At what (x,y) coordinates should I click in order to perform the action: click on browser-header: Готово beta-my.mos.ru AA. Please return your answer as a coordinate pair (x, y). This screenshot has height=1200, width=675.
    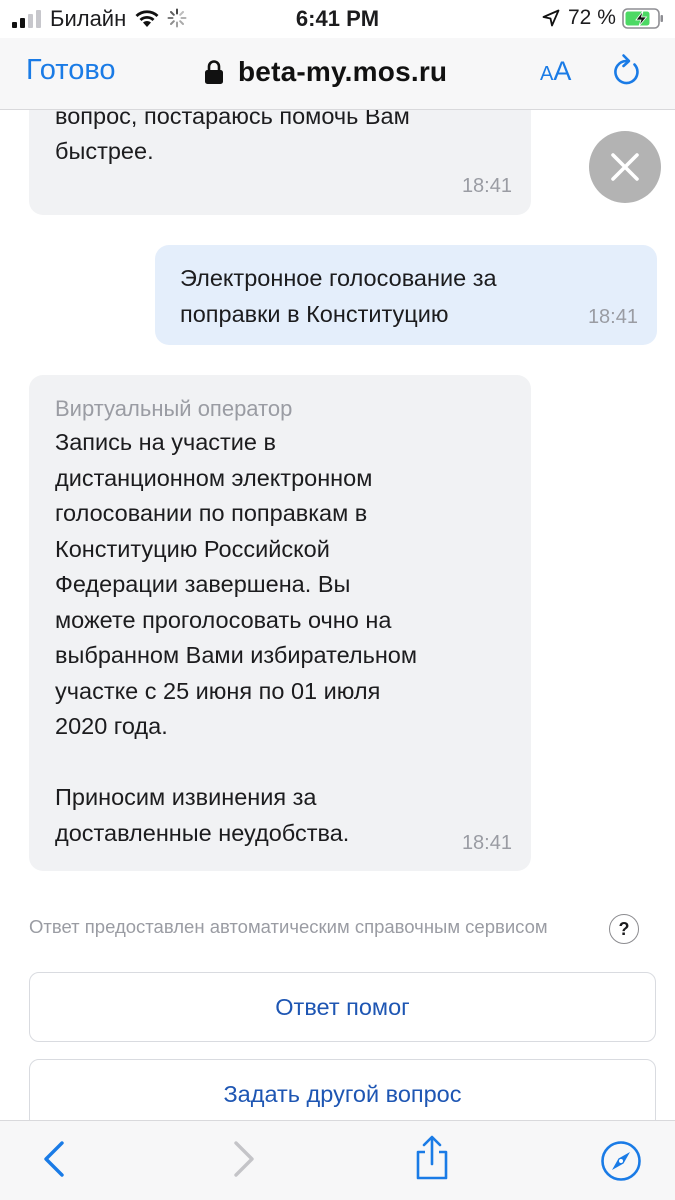
    Looking at the image, I should click on (337, 74).